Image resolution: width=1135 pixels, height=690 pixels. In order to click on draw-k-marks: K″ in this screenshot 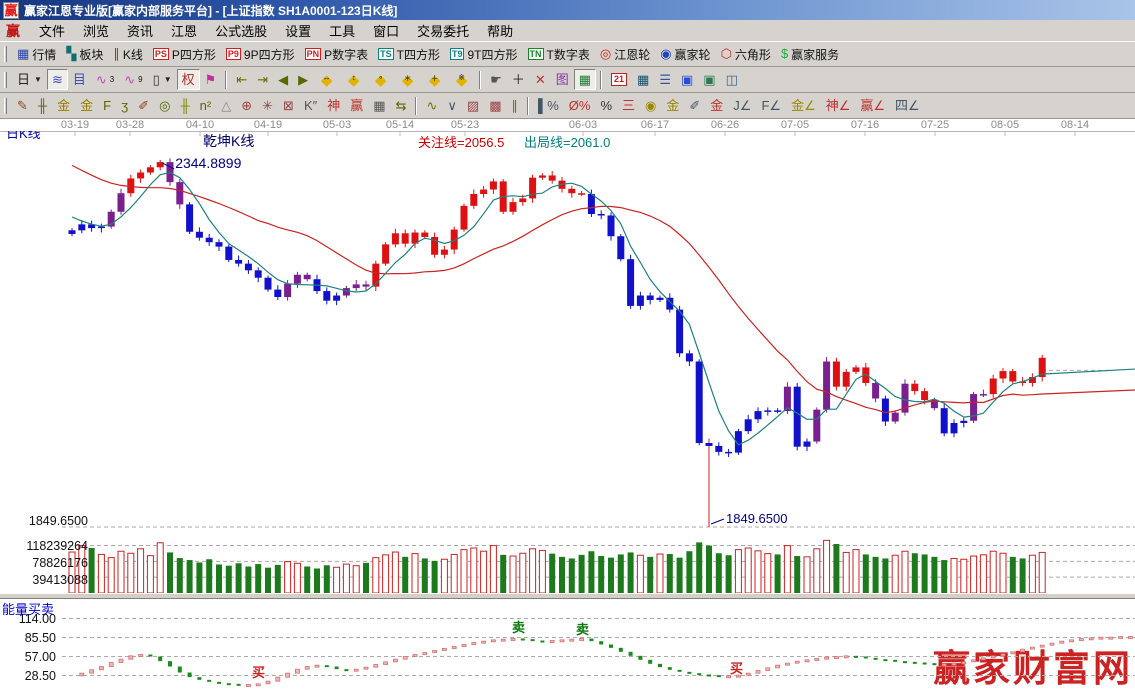, I will do `click(310, 105)`.